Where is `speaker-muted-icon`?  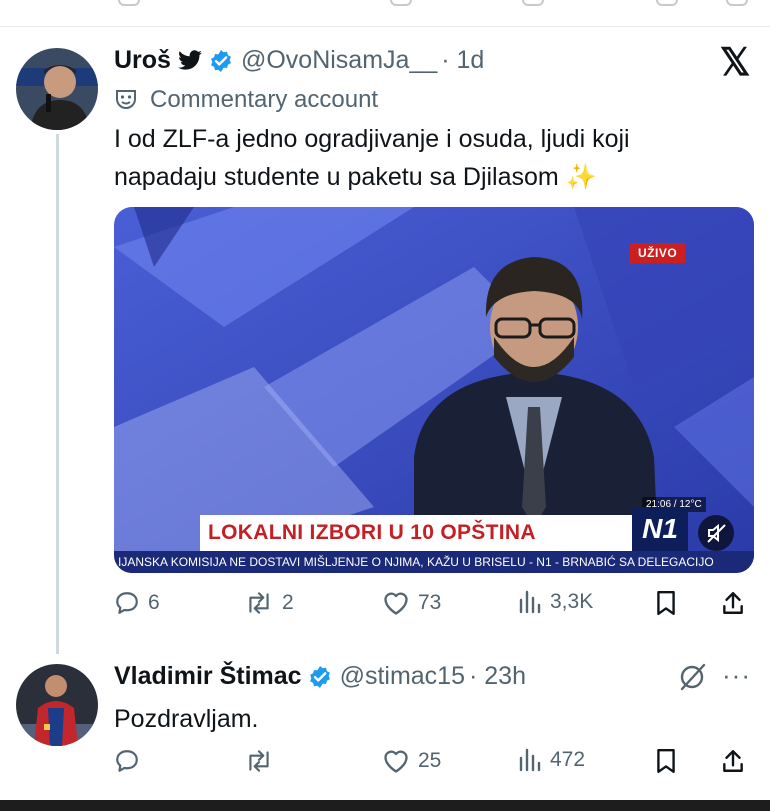
speaker-muted-icon is located at coordinates (716, 533).